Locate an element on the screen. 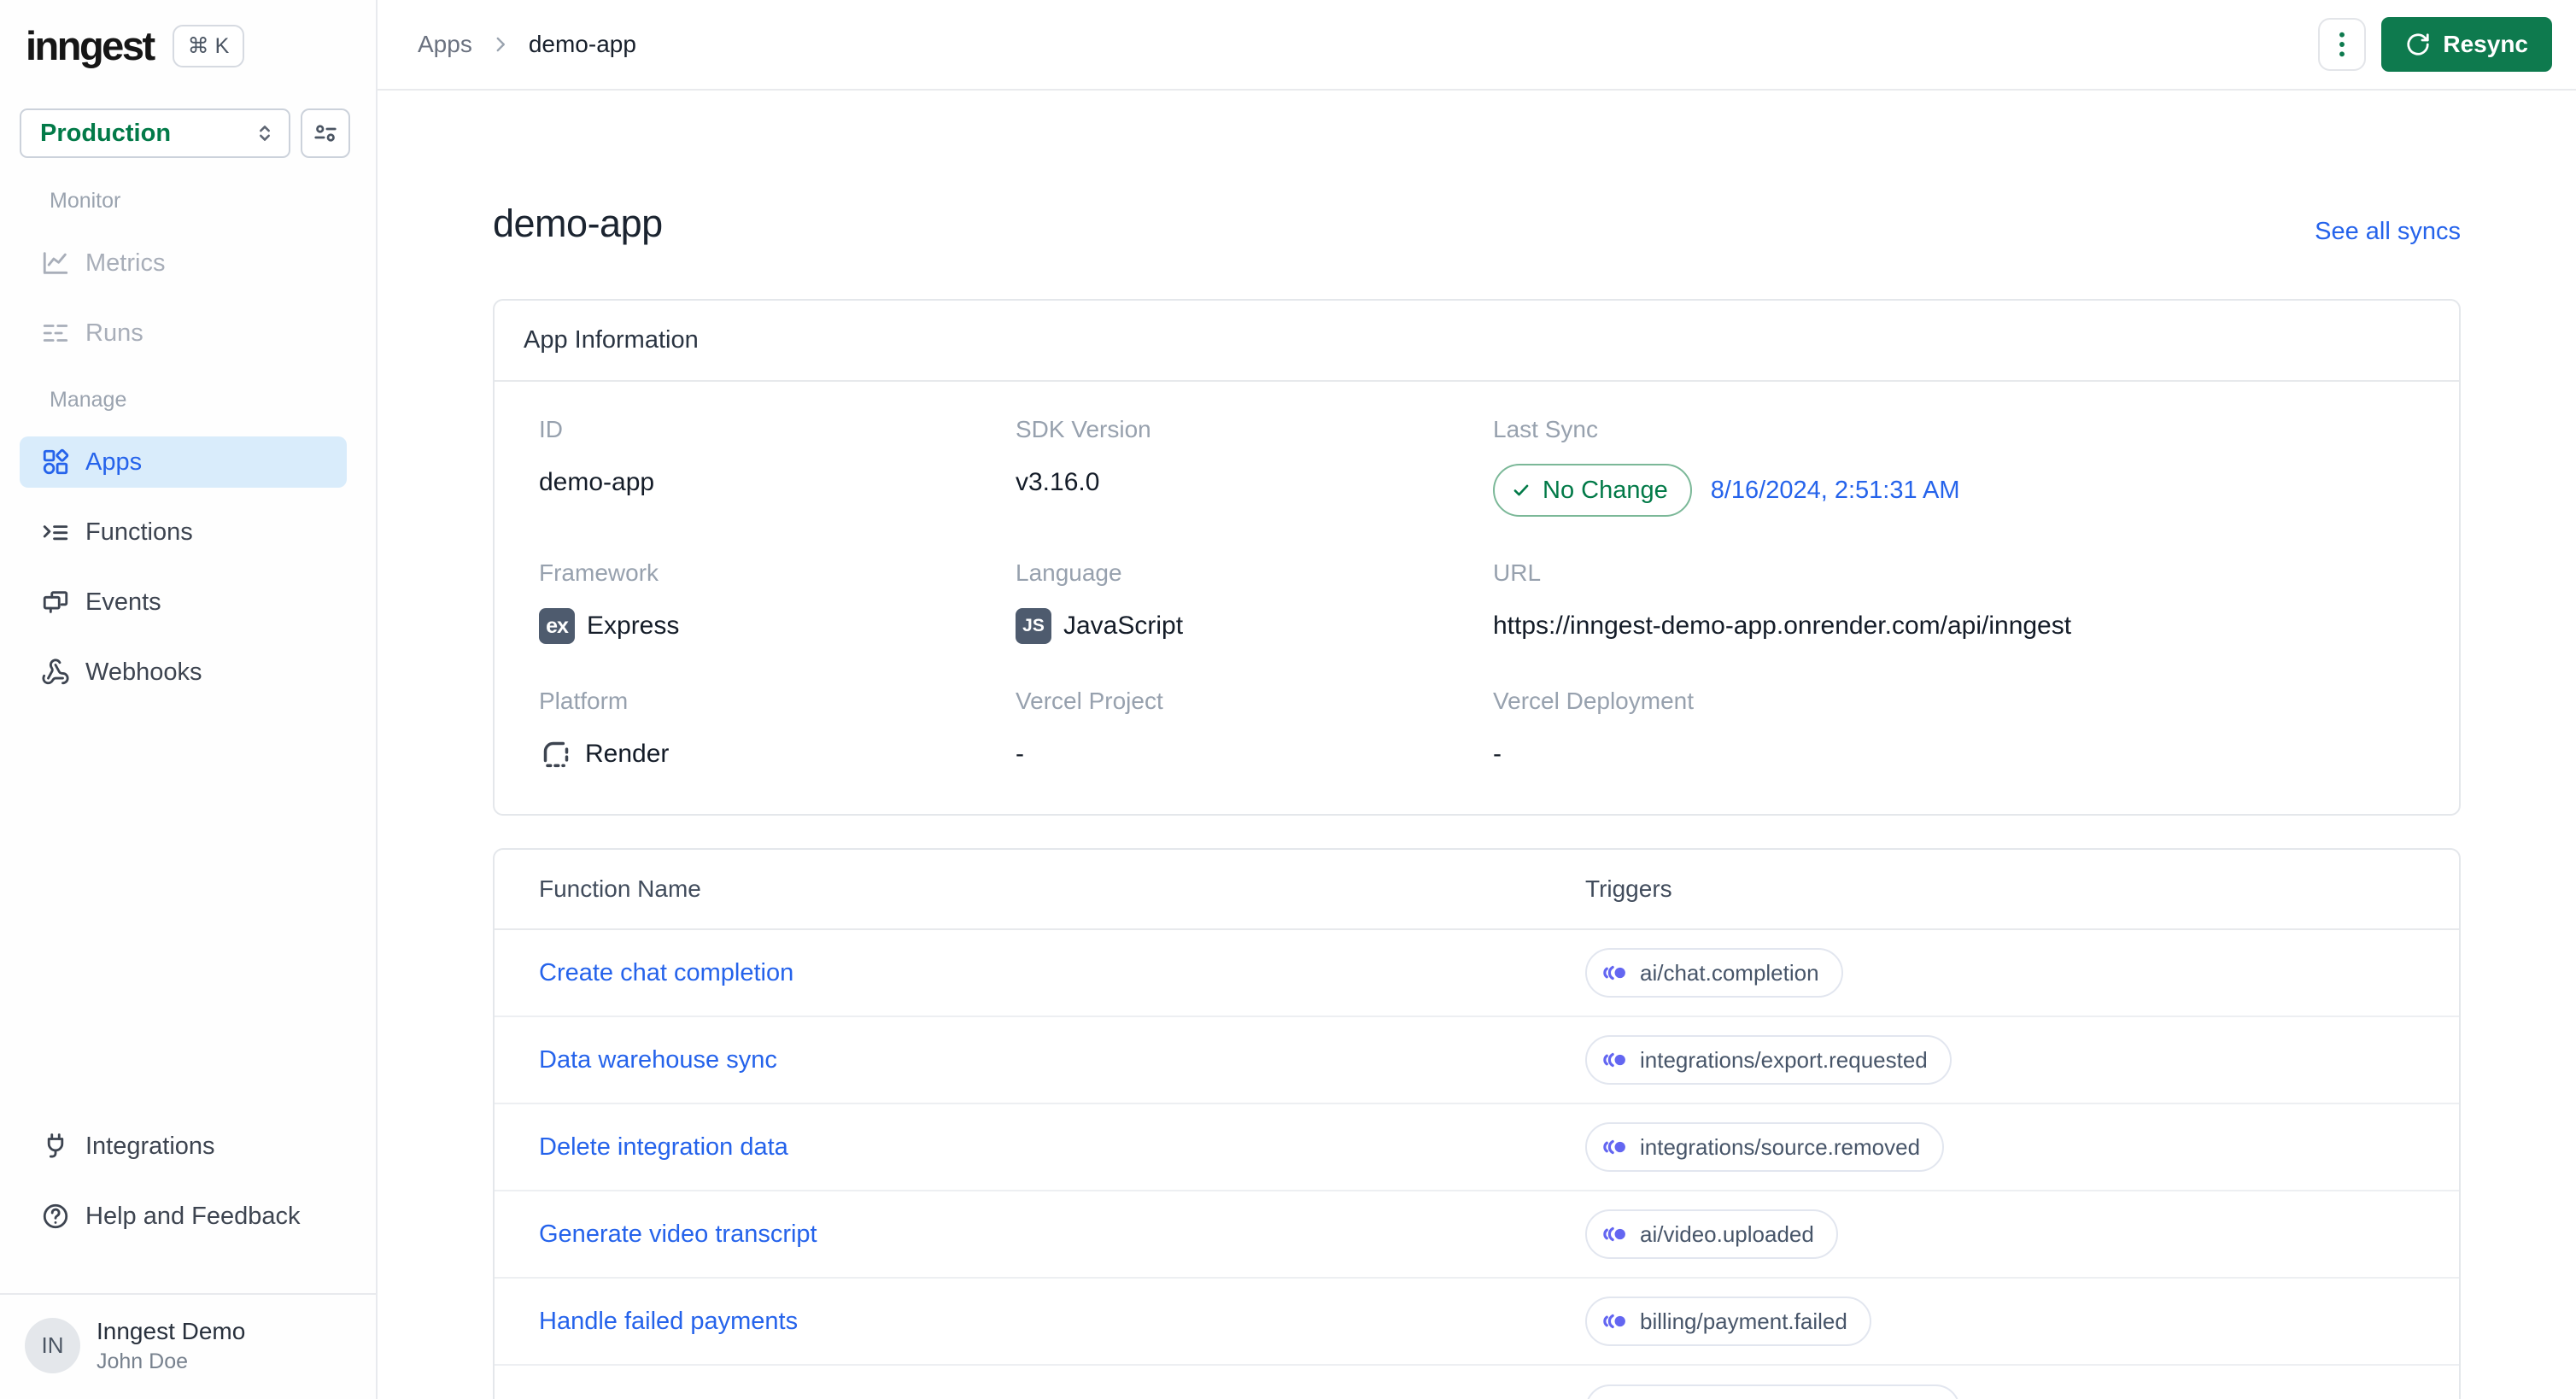 The width and height of the screenshot is (2576, 1399). sidebar-item-integrations: Integrations is located at coordinates (183, 1146).